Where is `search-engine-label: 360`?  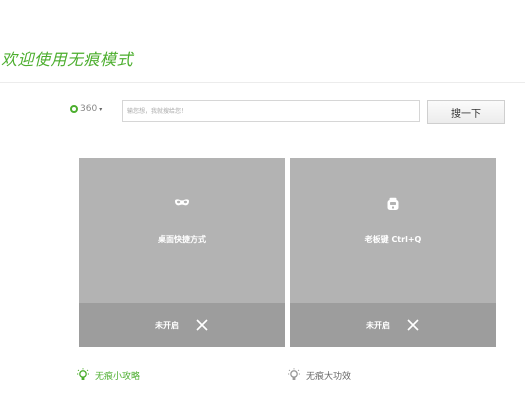
search-engine-label: 360 is located at coordinates (89, 109).